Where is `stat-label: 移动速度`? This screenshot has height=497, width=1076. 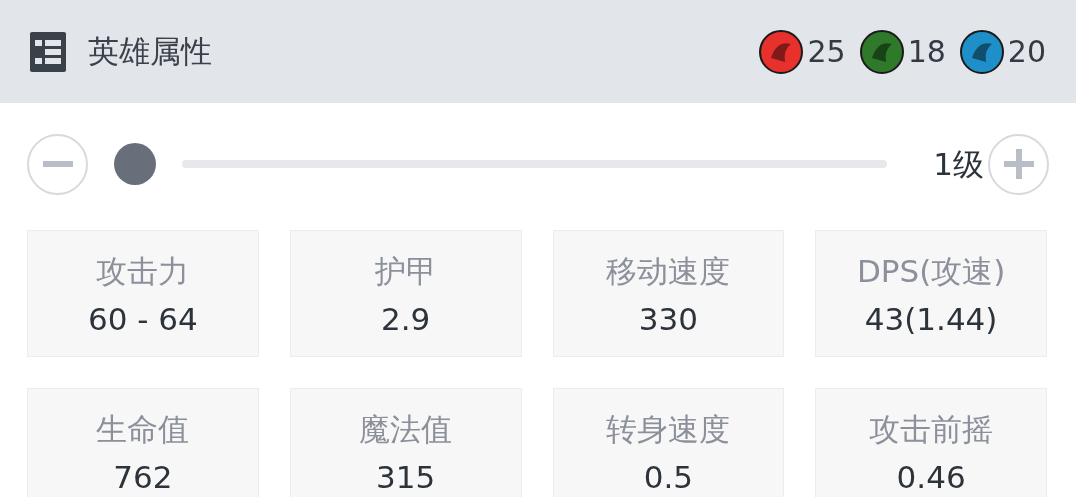 stat-label: 移动速度 is located at coordinates (668, 271).